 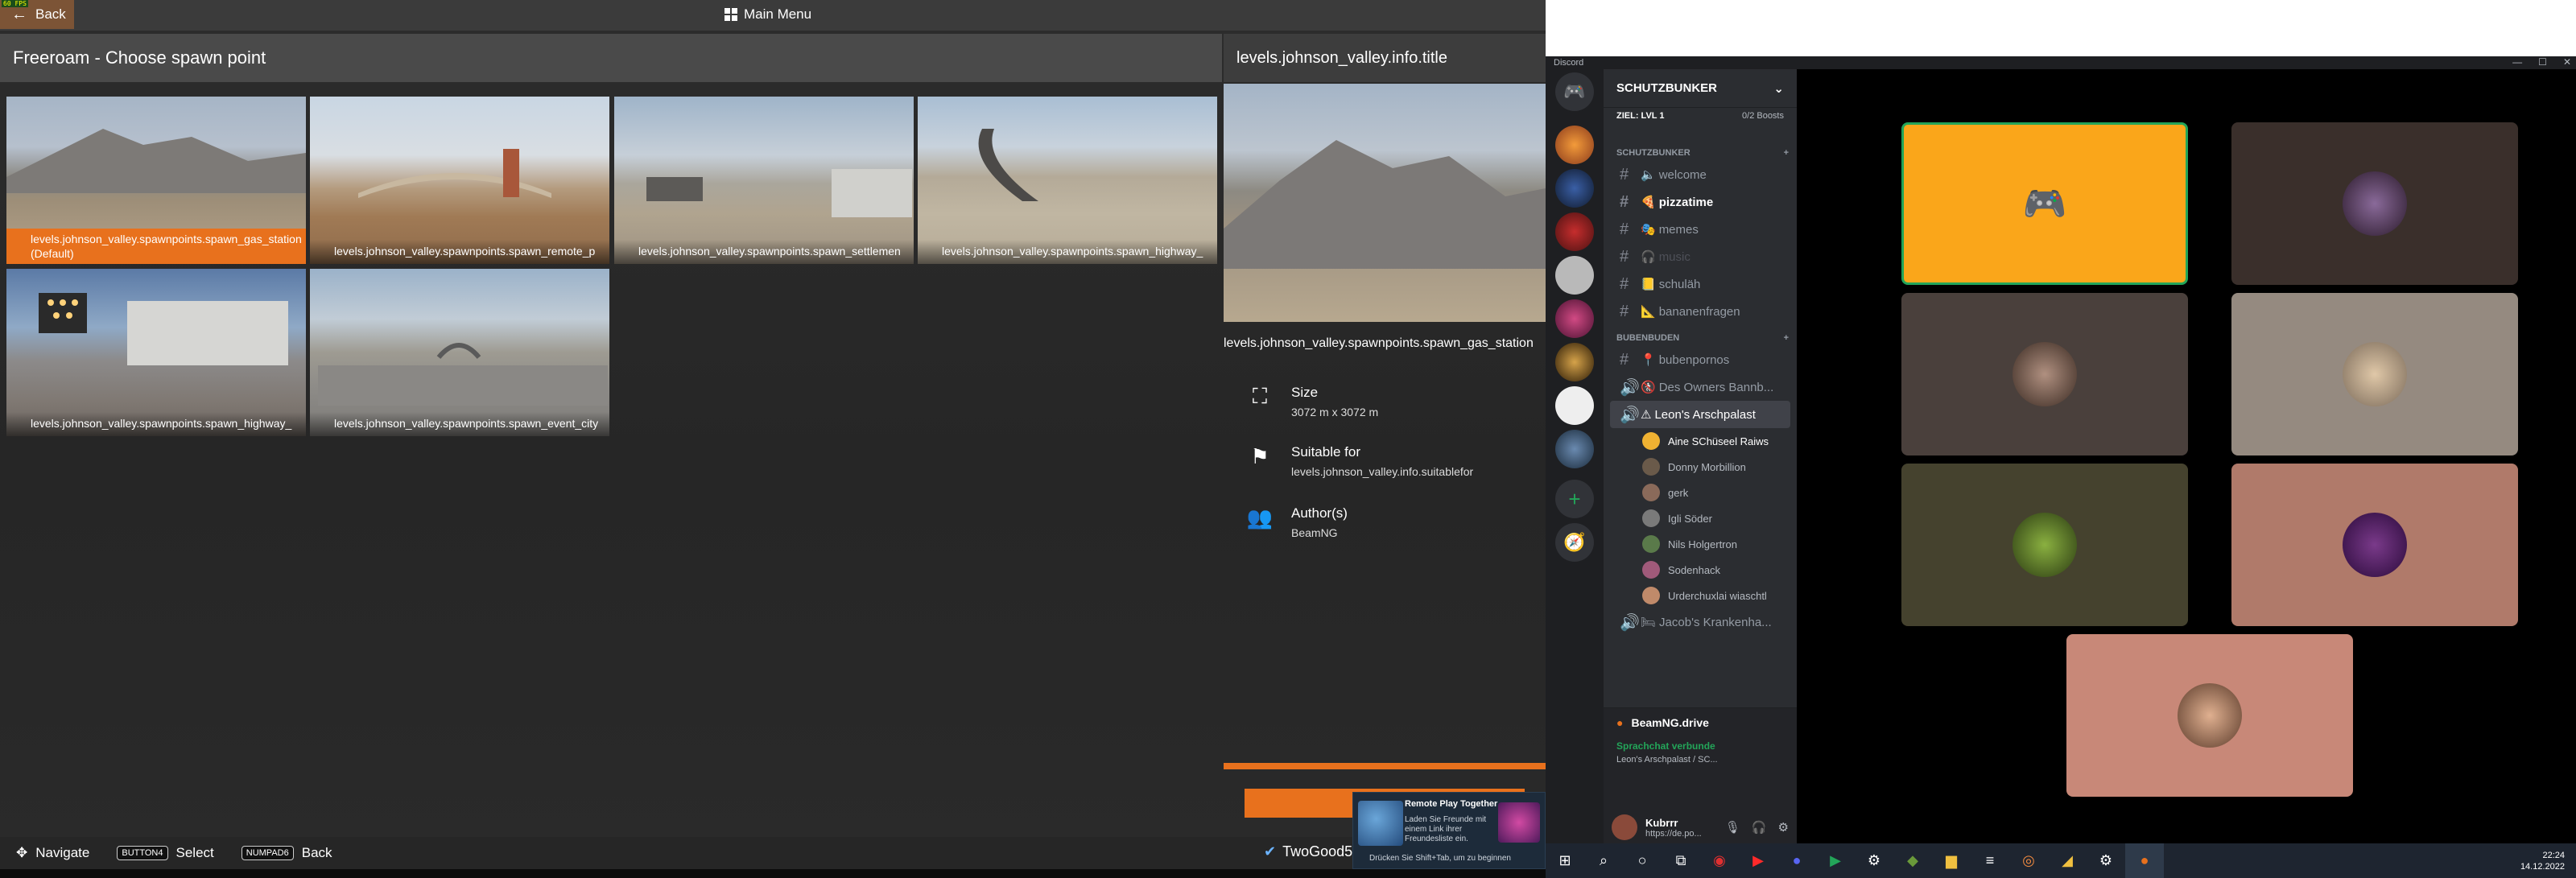 I want to click on search-icon: ⌕, so click(x=1603, y=860).